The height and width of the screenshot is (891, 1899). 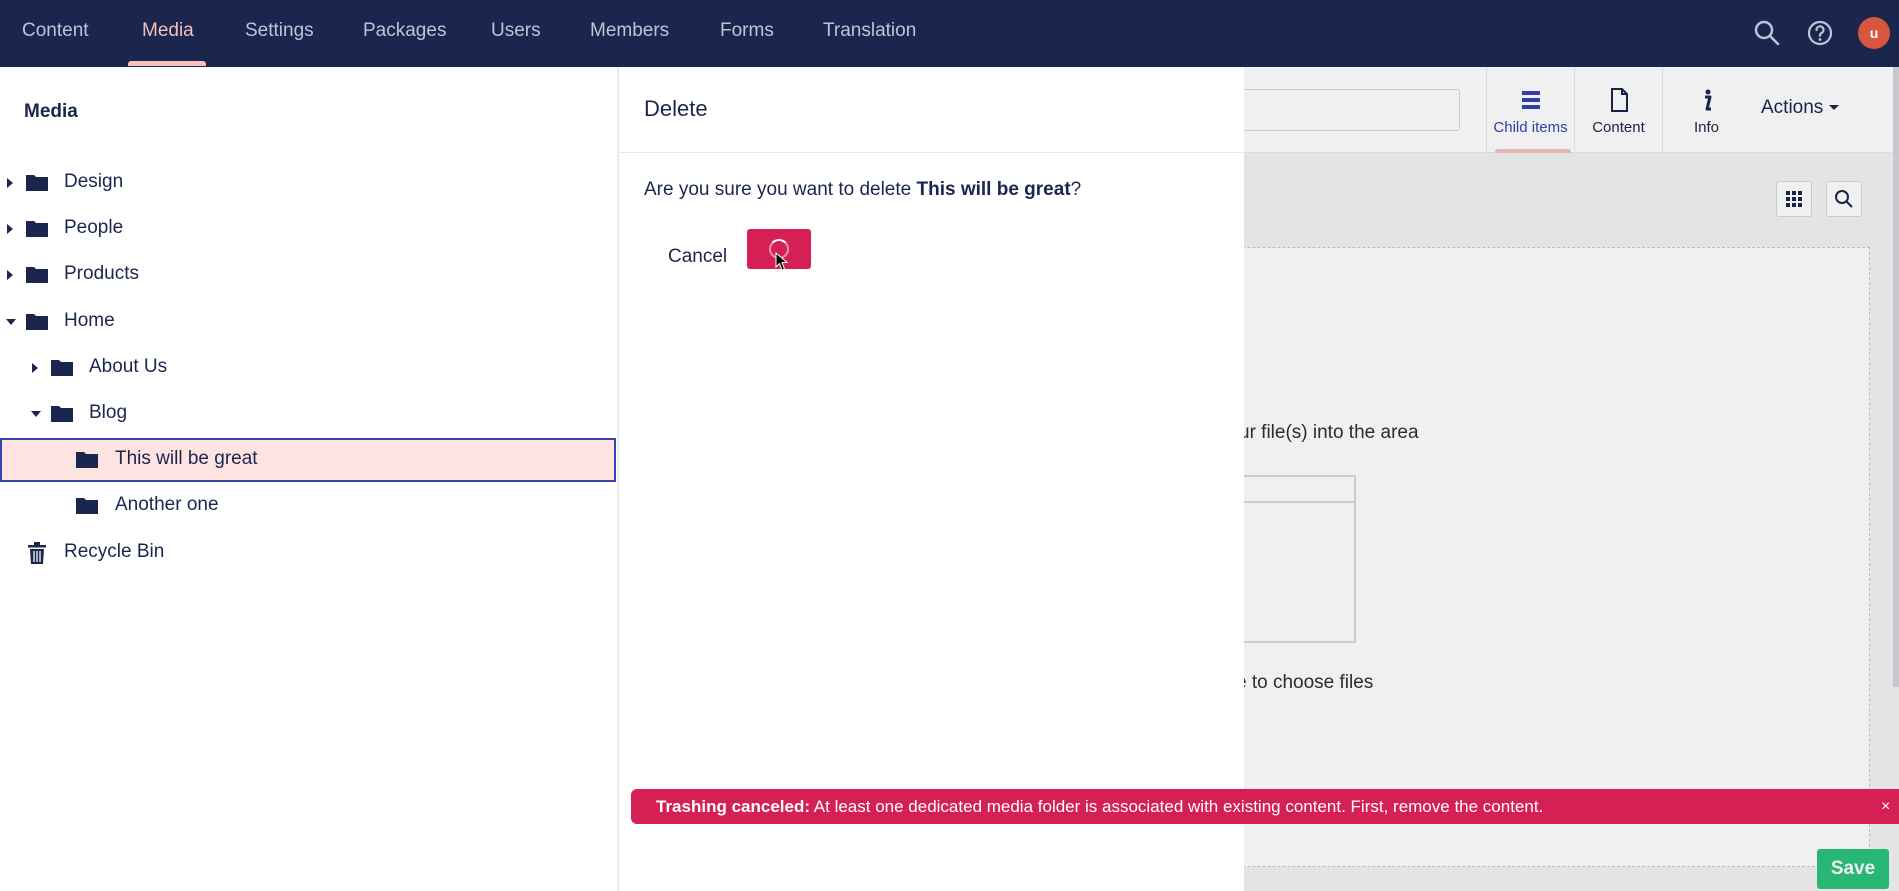 What do you see at coordinates (167, 504) in the screenshot?
I see `tree-item-label: Another one` at bounding box center [167, 504].